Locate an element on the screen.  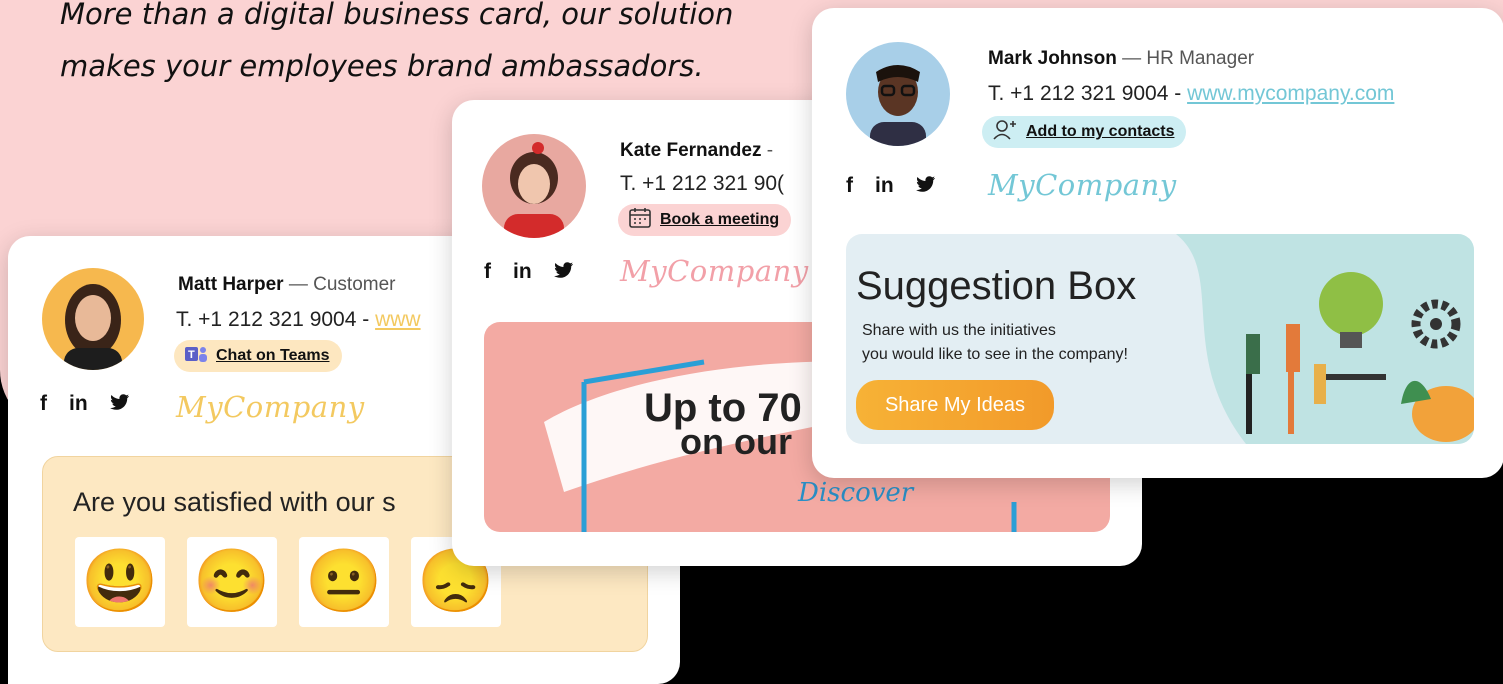
contact-name: Matt Harper is located at coordinates (231, 284).